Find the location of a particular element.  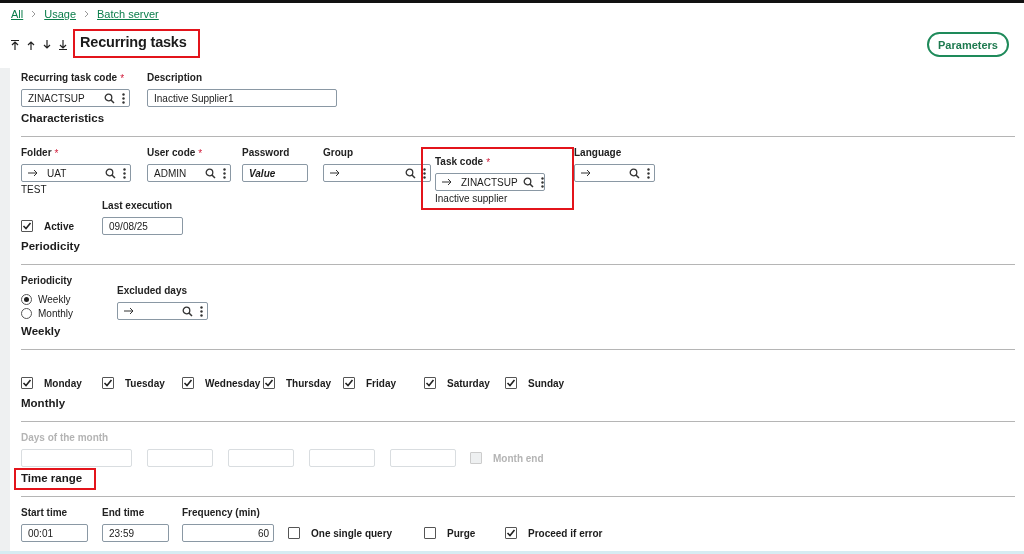

input-field: 00:01 is located at coordinates (54, 533).